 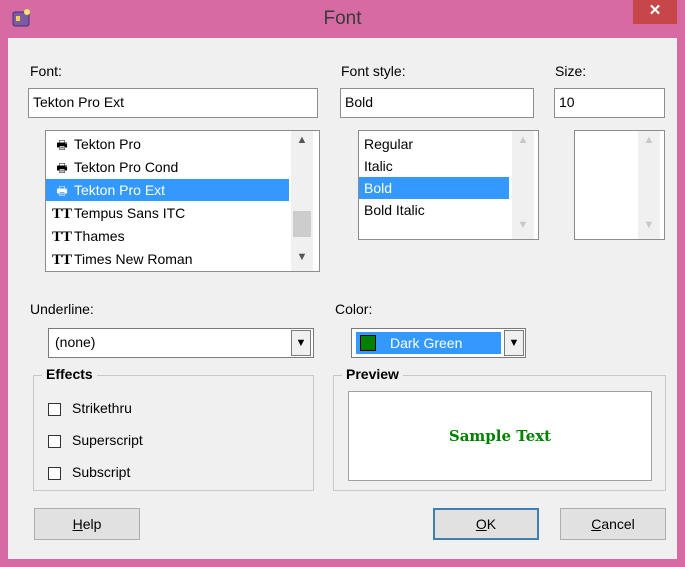 I want to click on color-label: Color:, so click(x=354, y=309).